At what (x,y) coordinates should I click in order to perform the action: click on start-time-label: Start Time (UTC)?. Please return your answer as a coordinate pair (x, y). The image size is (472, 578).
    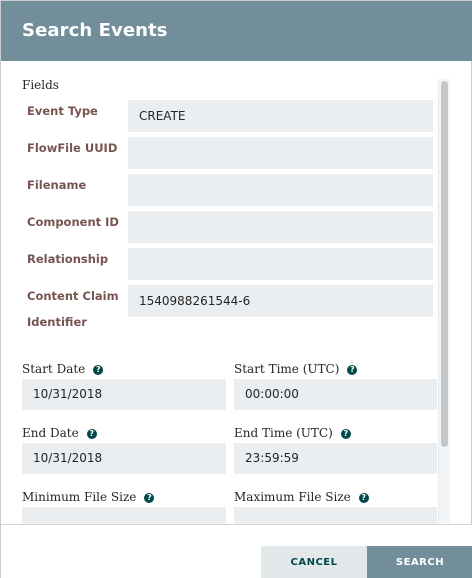
    Looking at the image, I should click on (296, 369).